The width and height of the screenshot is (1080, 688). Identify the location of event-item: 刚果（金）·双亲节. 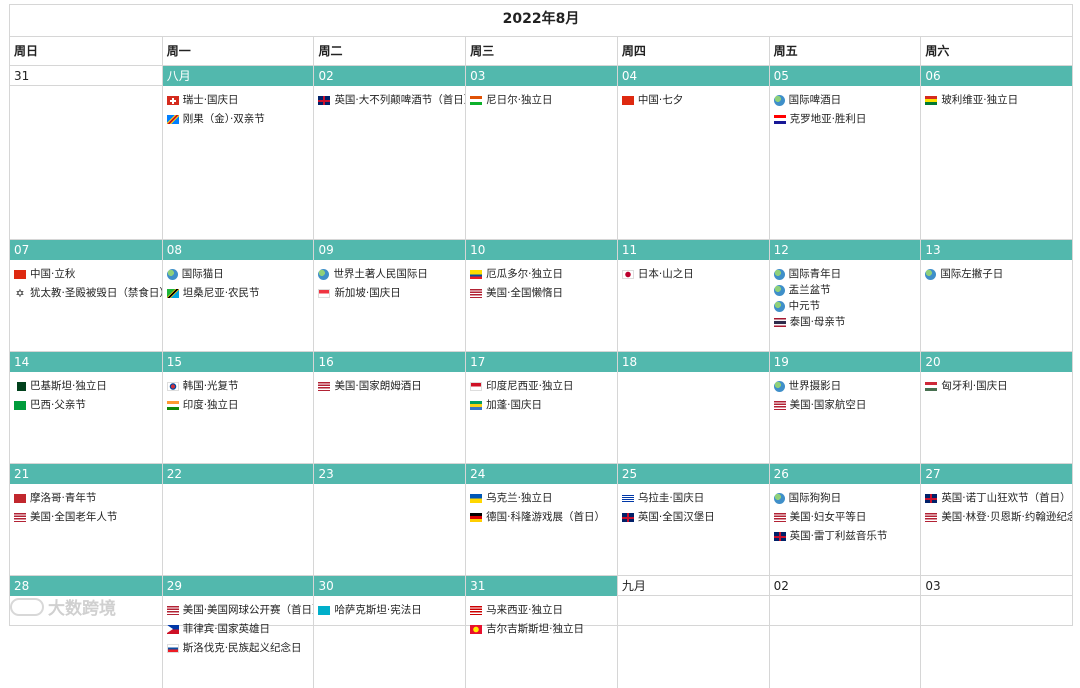
(240, 119).